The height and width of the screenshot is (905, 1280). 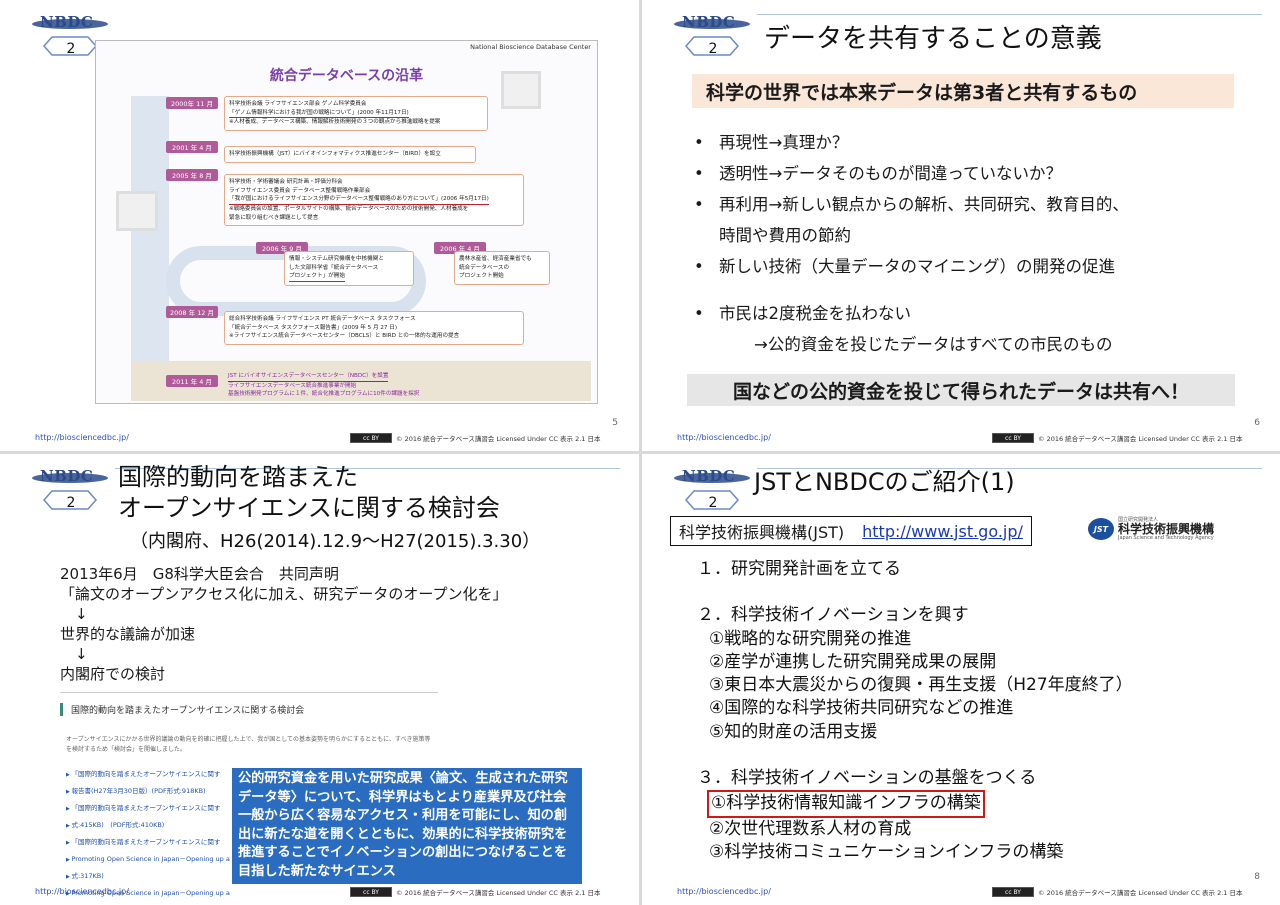 What do you see at coordinates (1257, 877) in the screenshot?
I see `page-number: 8` at bounding box center [1257, 877].